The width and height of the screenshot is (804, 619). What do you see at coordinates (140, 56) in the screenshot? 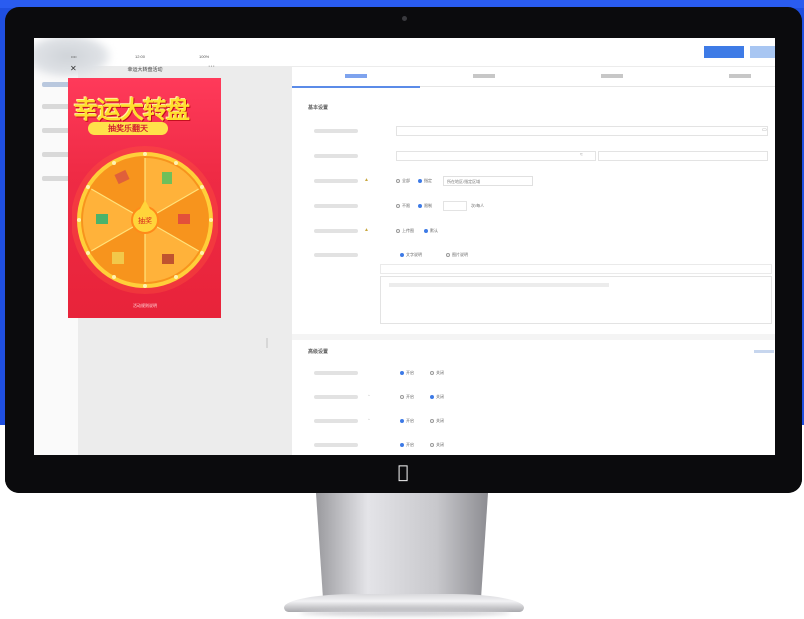
I see `status-time: 12:00` at bounding box center [140, 56].